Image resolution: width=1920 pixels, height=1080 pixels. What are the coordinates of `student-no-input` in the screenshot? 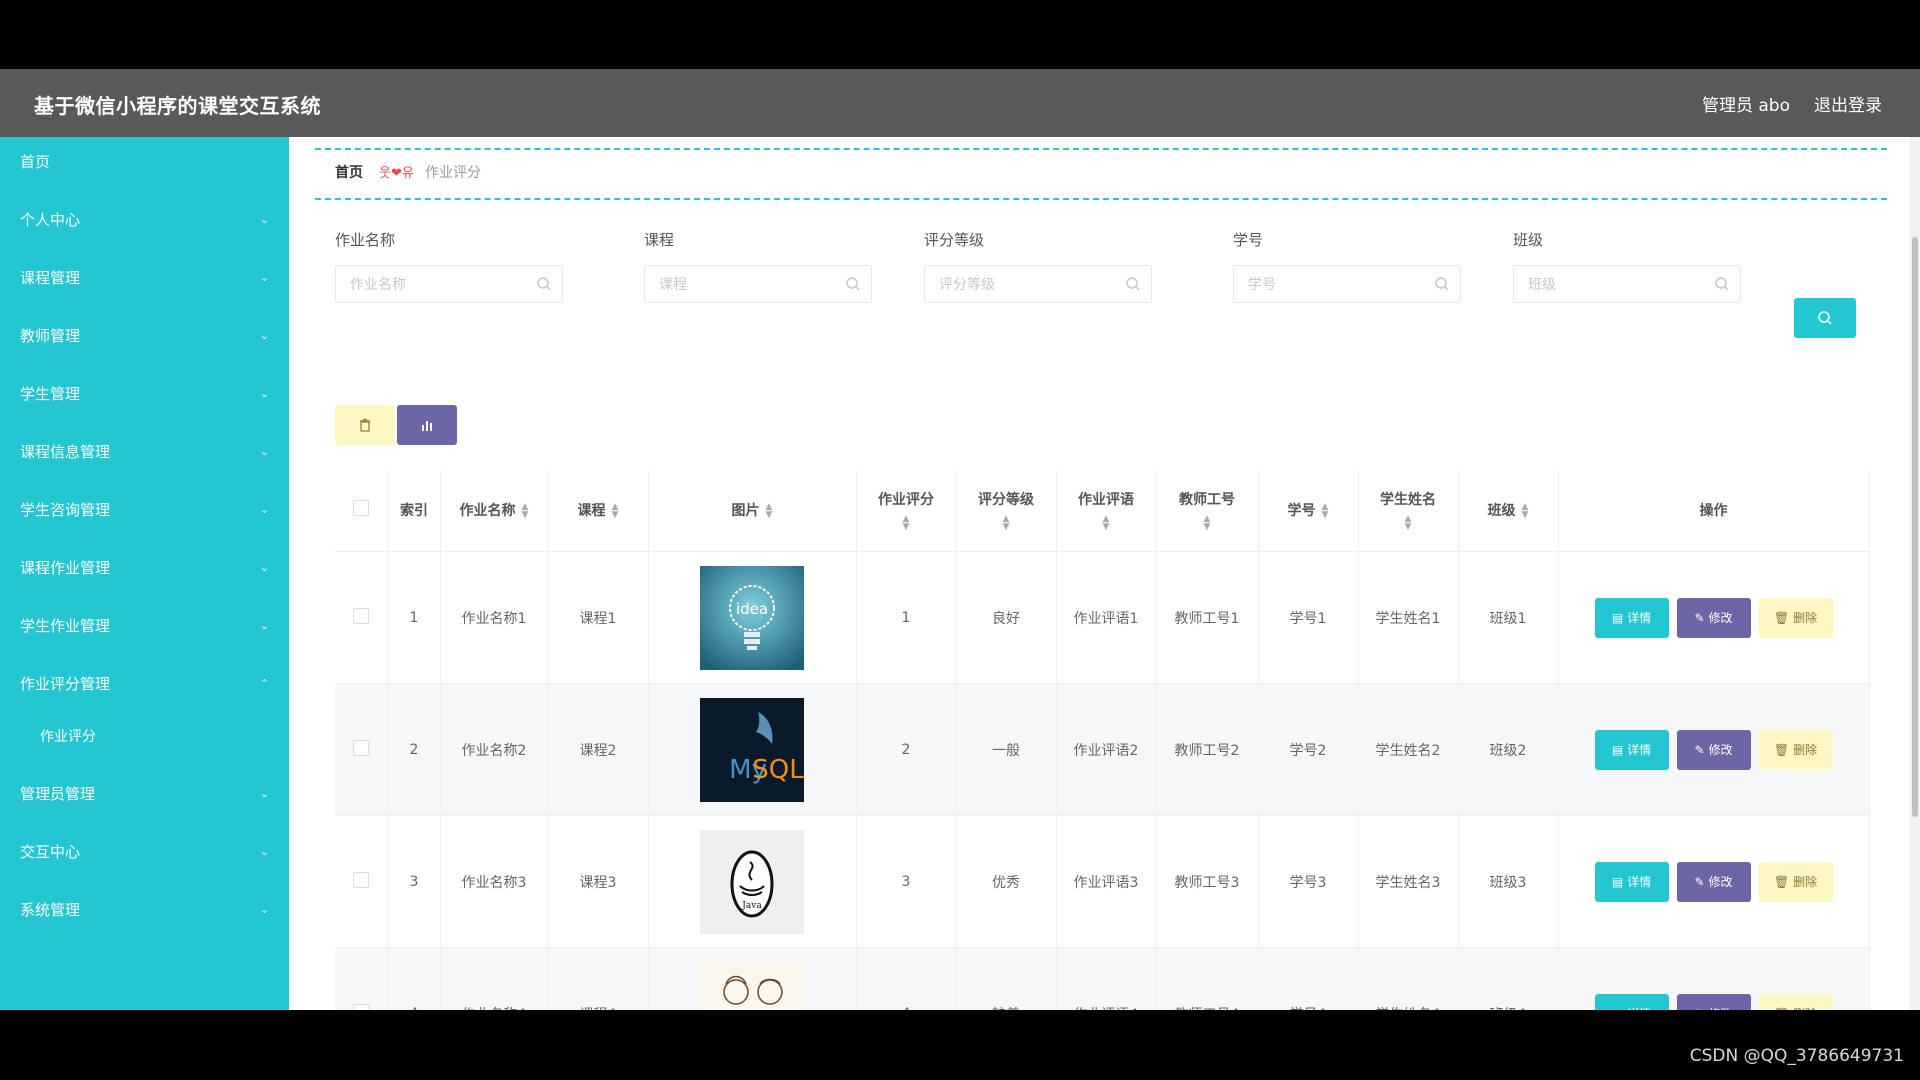 It's located at (1332, 285).